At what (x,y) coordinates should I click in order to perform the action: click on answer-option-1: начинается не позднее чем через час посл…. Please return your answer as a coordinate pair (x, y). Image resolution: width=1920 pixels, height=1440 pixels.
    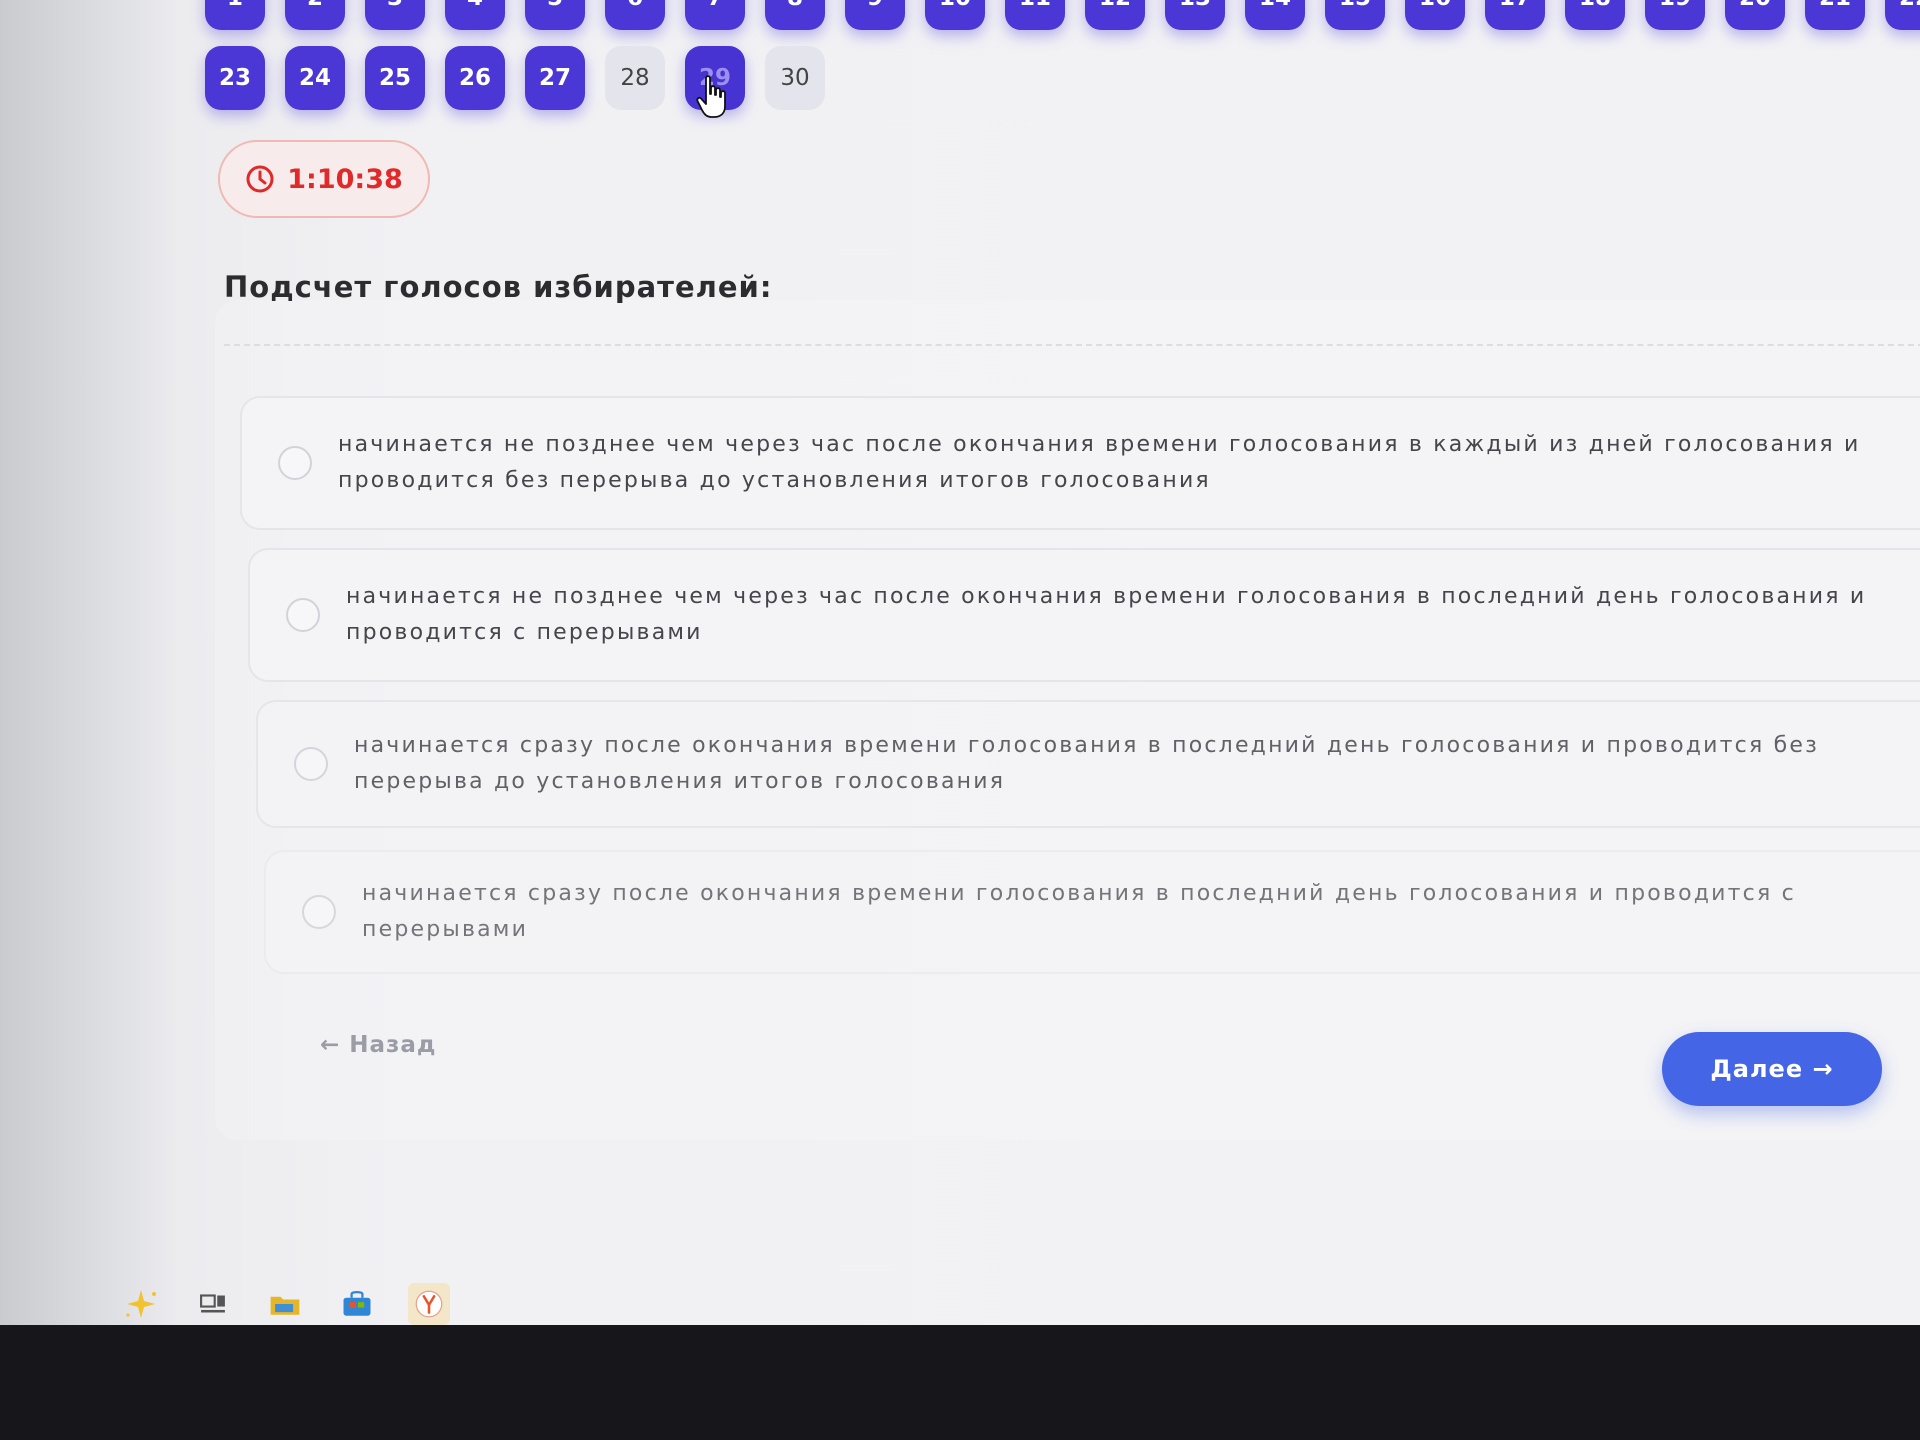
    Looking at the image, I should click on (1080, 463).